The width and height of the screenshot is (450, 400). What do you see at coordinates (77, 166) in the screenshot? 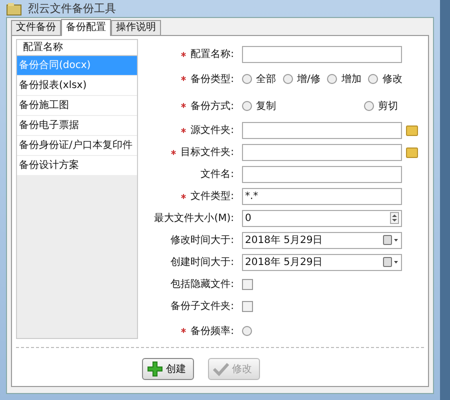
I see `list-item: 备份设计方案` at bounding box center [77, 166].